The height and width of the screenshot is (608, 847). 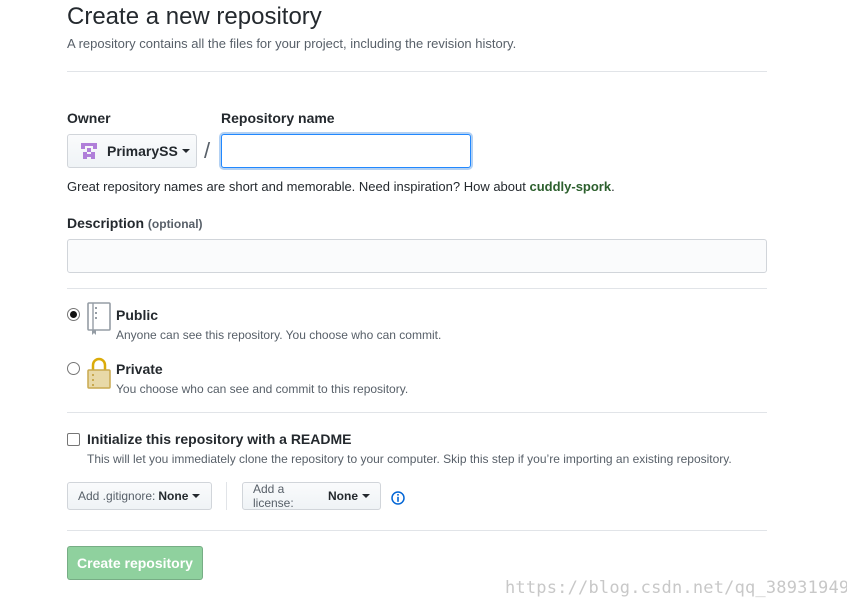 I want to click on private-title: Private, so click(x=139, y=369).